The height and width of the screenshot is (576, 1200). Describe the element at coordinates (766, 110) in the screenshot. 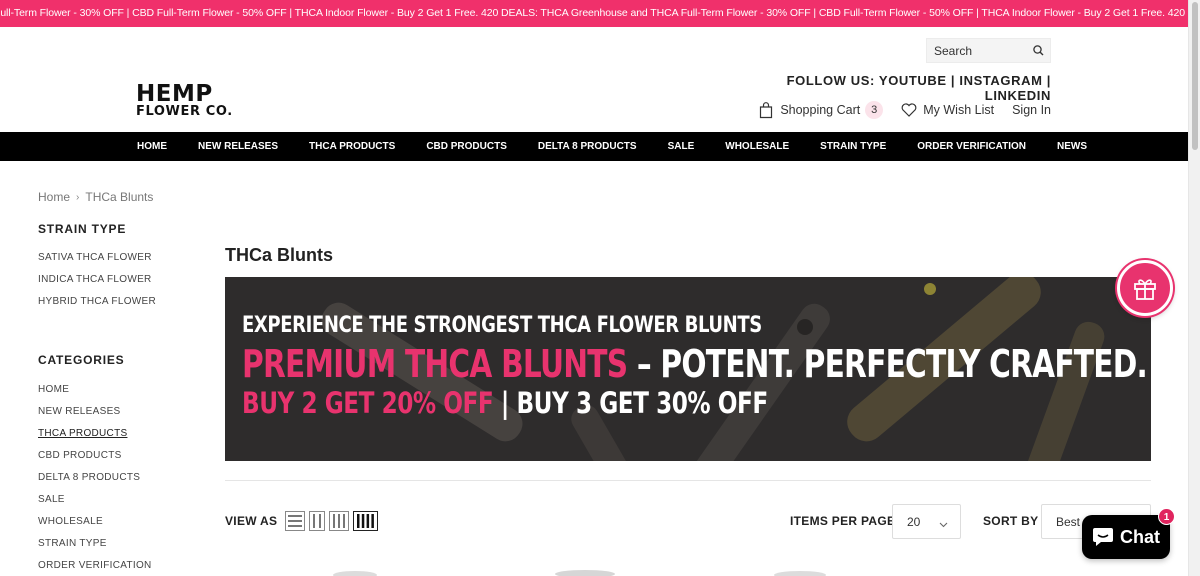

I see `shopping-bag-icon` at that location.